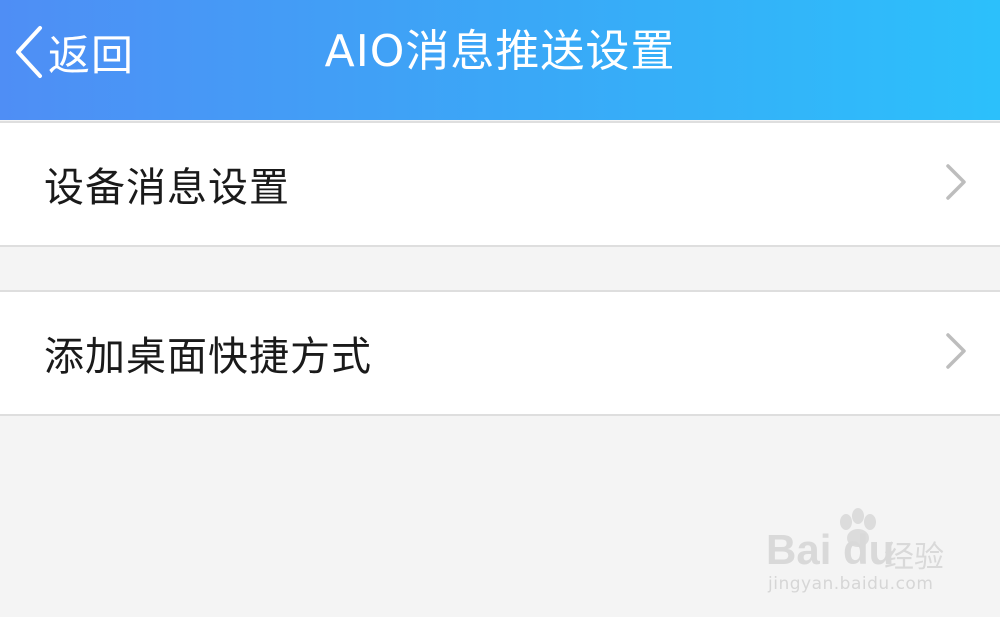 This screenshot has width=1000, height=617. I want to click on watermark-brand-cn: 经验, so click(914, 557).